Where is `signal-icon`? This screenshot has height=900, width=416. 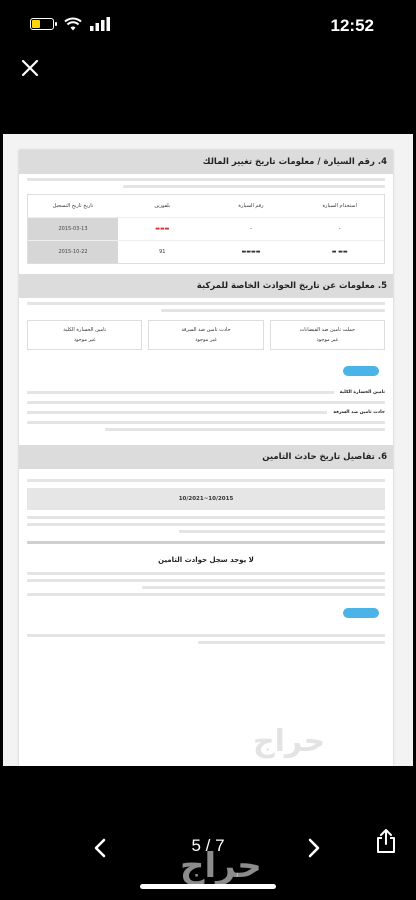
signal-icon is located at coordinates (100, 24).